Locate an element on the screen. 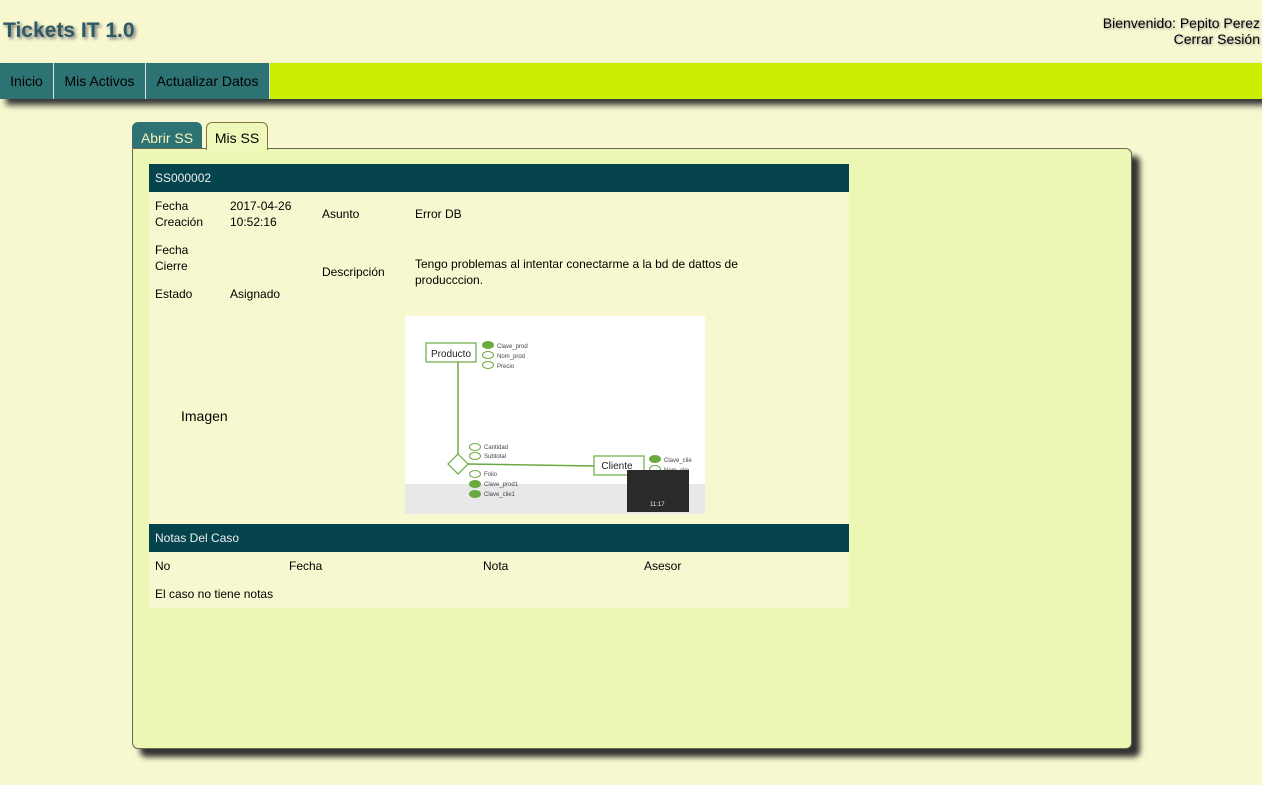 This screenshot has height=785, width=1262. imagen-label: Imagen is located at coordinates (204, 416).